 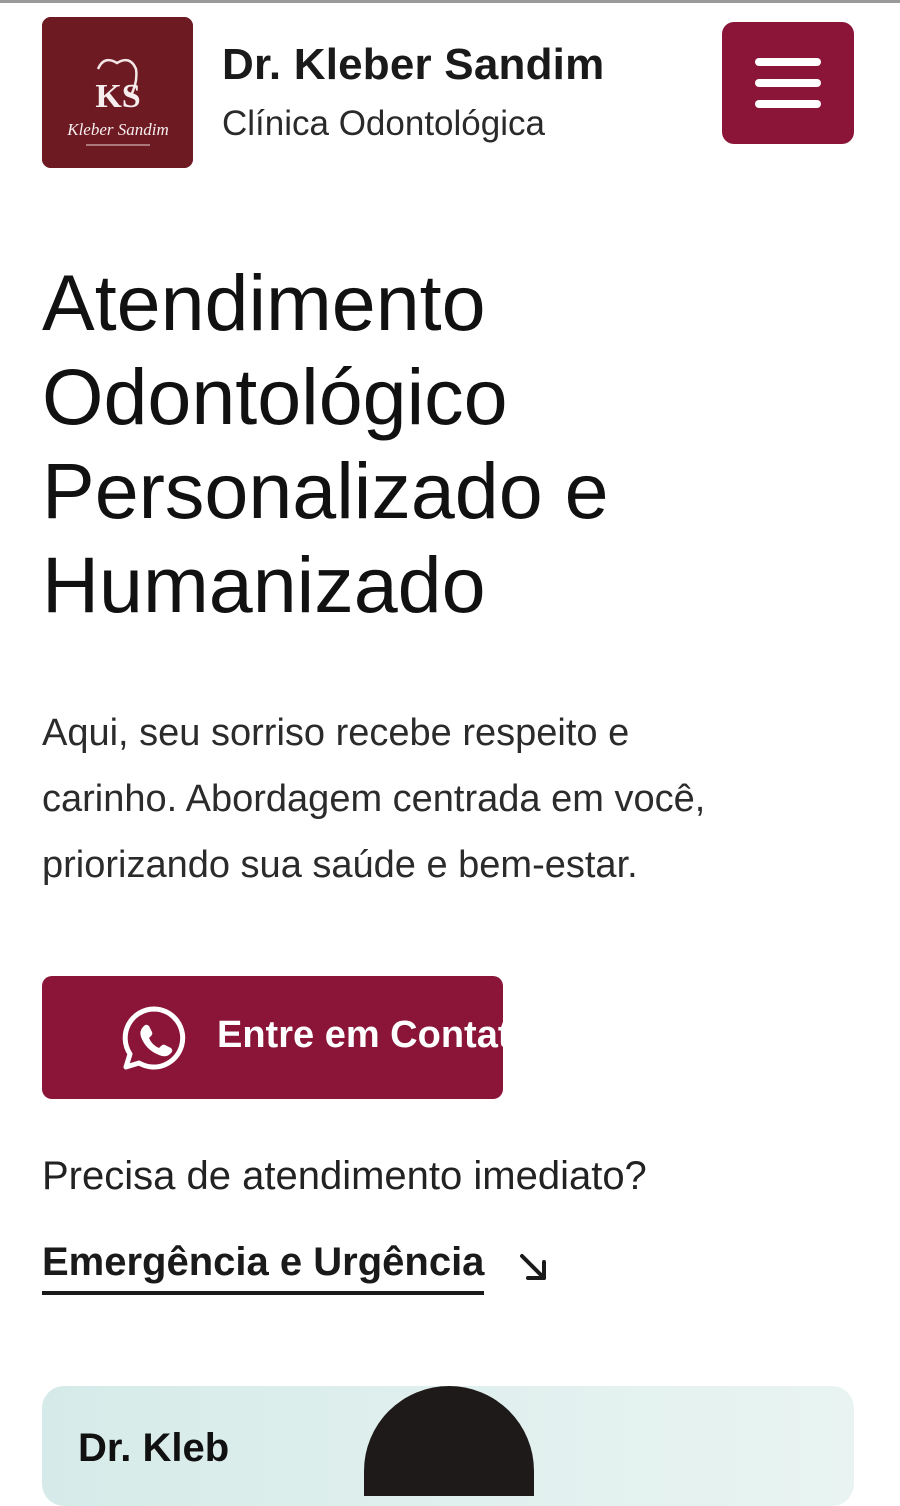 I want to click on logo-mark: KS Kleber Sandim, so click(x=117, y=92).